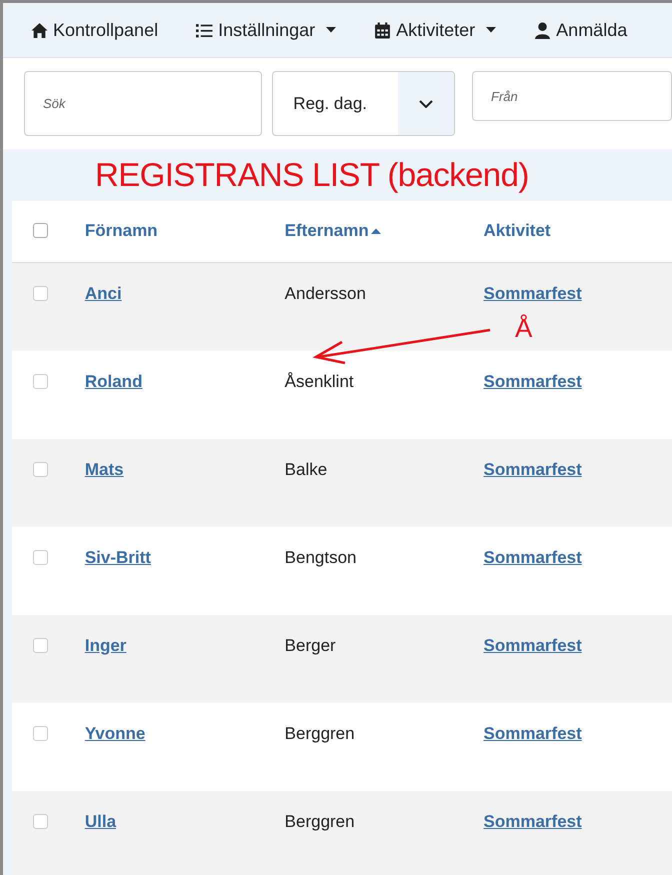  What do you see at coordinates (435, 30) in the screenshot?
I see `nav-item: Aktiviteter` at bounding box center [435, 30].